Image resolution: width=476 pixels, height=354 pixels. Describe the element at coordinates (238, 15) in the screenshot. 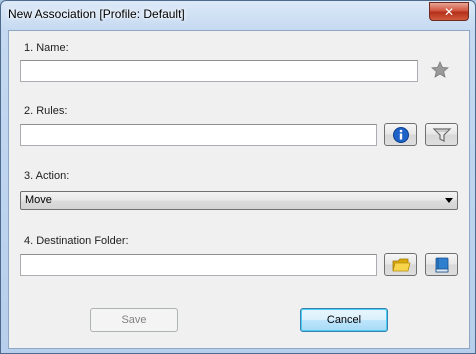

I see `title-bar: New Association [Profile: Default] ✕` at that location.